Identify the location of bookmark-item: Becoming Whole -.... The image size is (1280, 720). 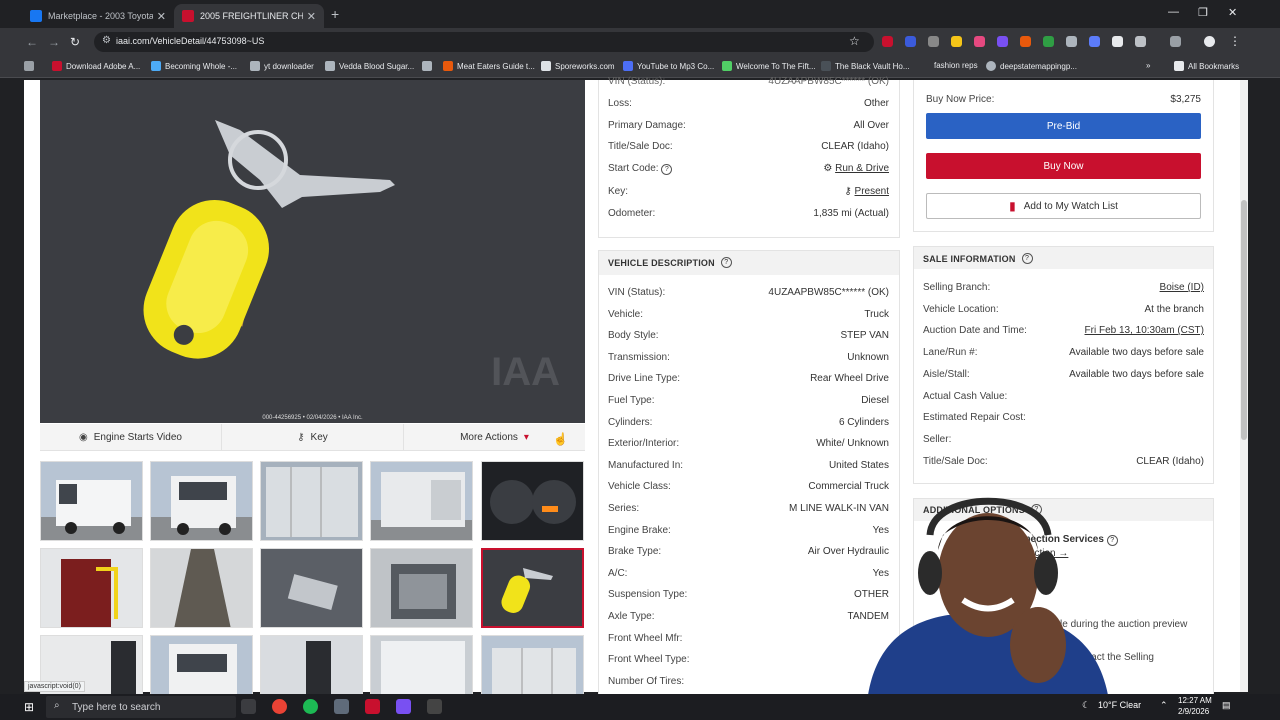
(194, 66).